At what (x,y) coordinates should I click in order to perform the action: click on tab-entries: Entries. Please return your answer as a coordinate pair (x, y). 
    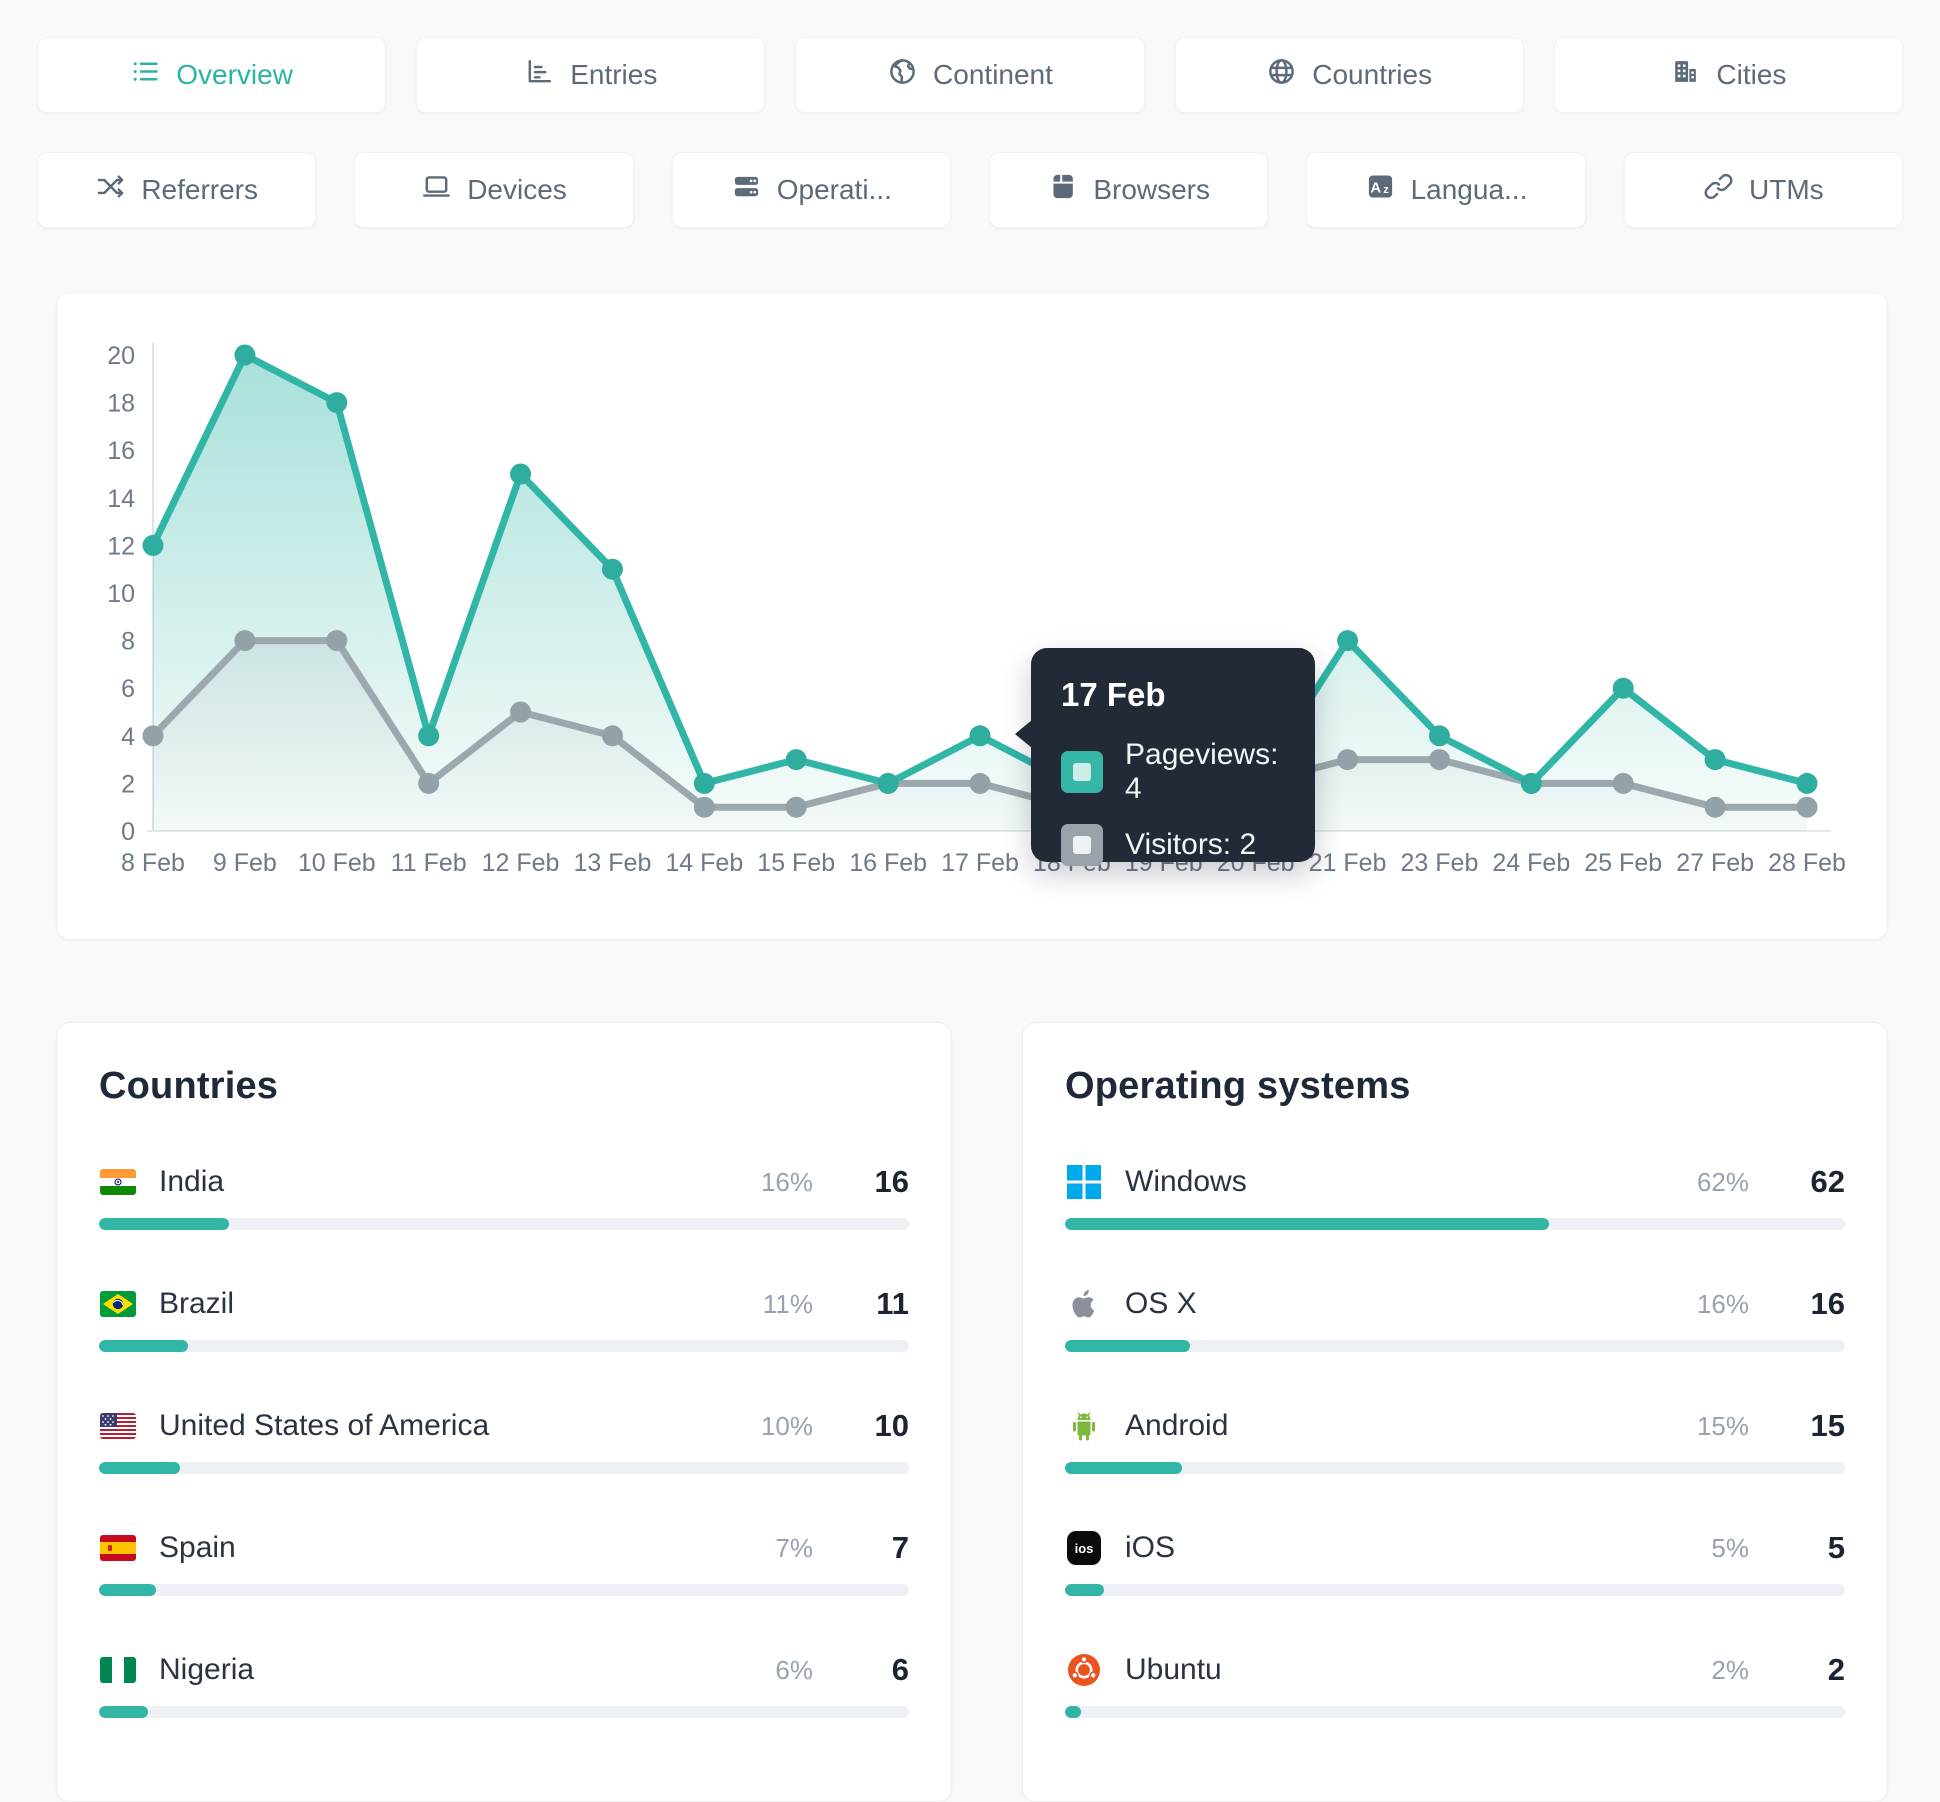
    Looking at the image, I should click on (591, 75).